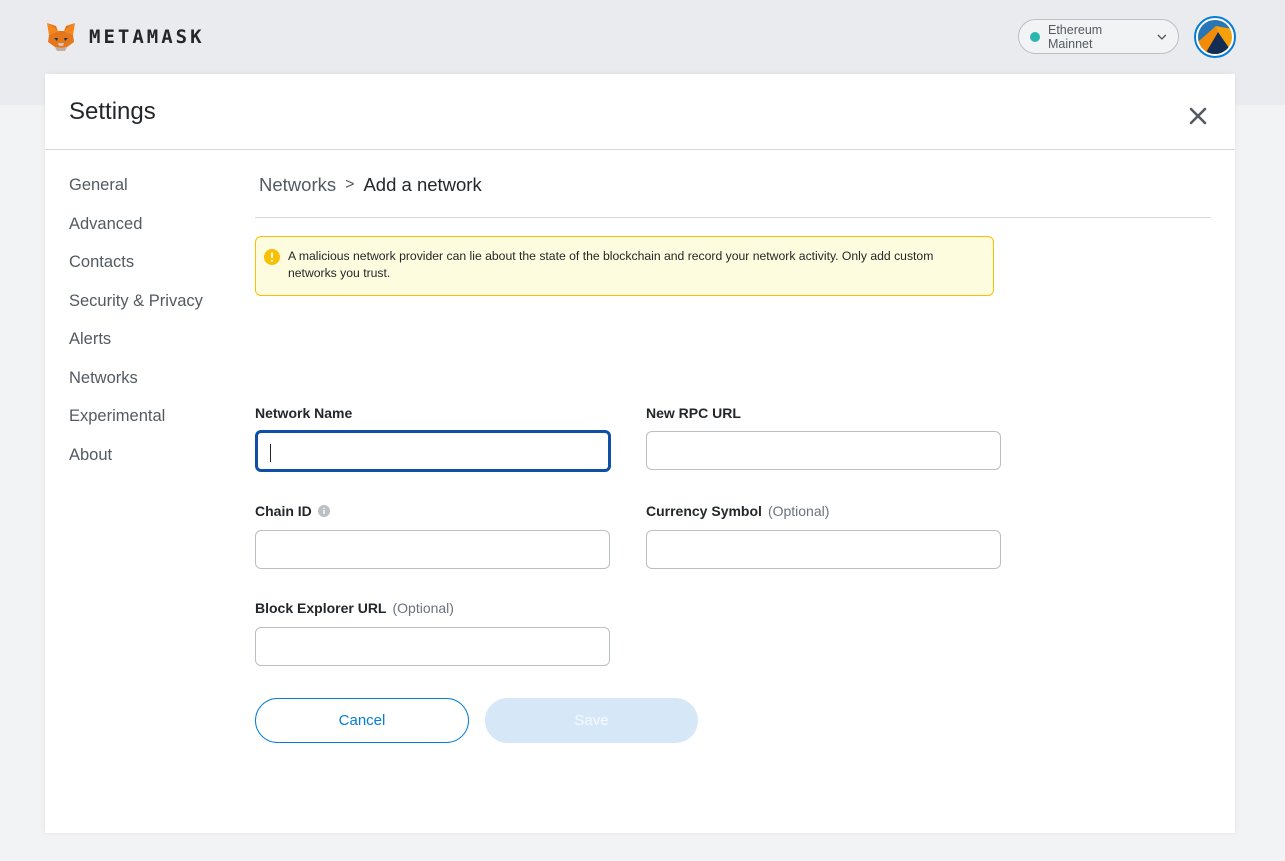 The image size is (1285, 861). What do you see at coordinates (432, 549) in the screenshot?
I see `chain-id-input` at bounding box center [432, 549].